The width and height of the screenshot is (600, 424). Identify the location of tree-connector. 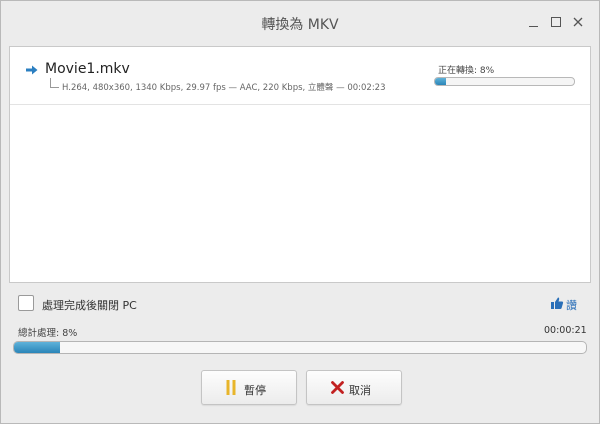
(54, 83).